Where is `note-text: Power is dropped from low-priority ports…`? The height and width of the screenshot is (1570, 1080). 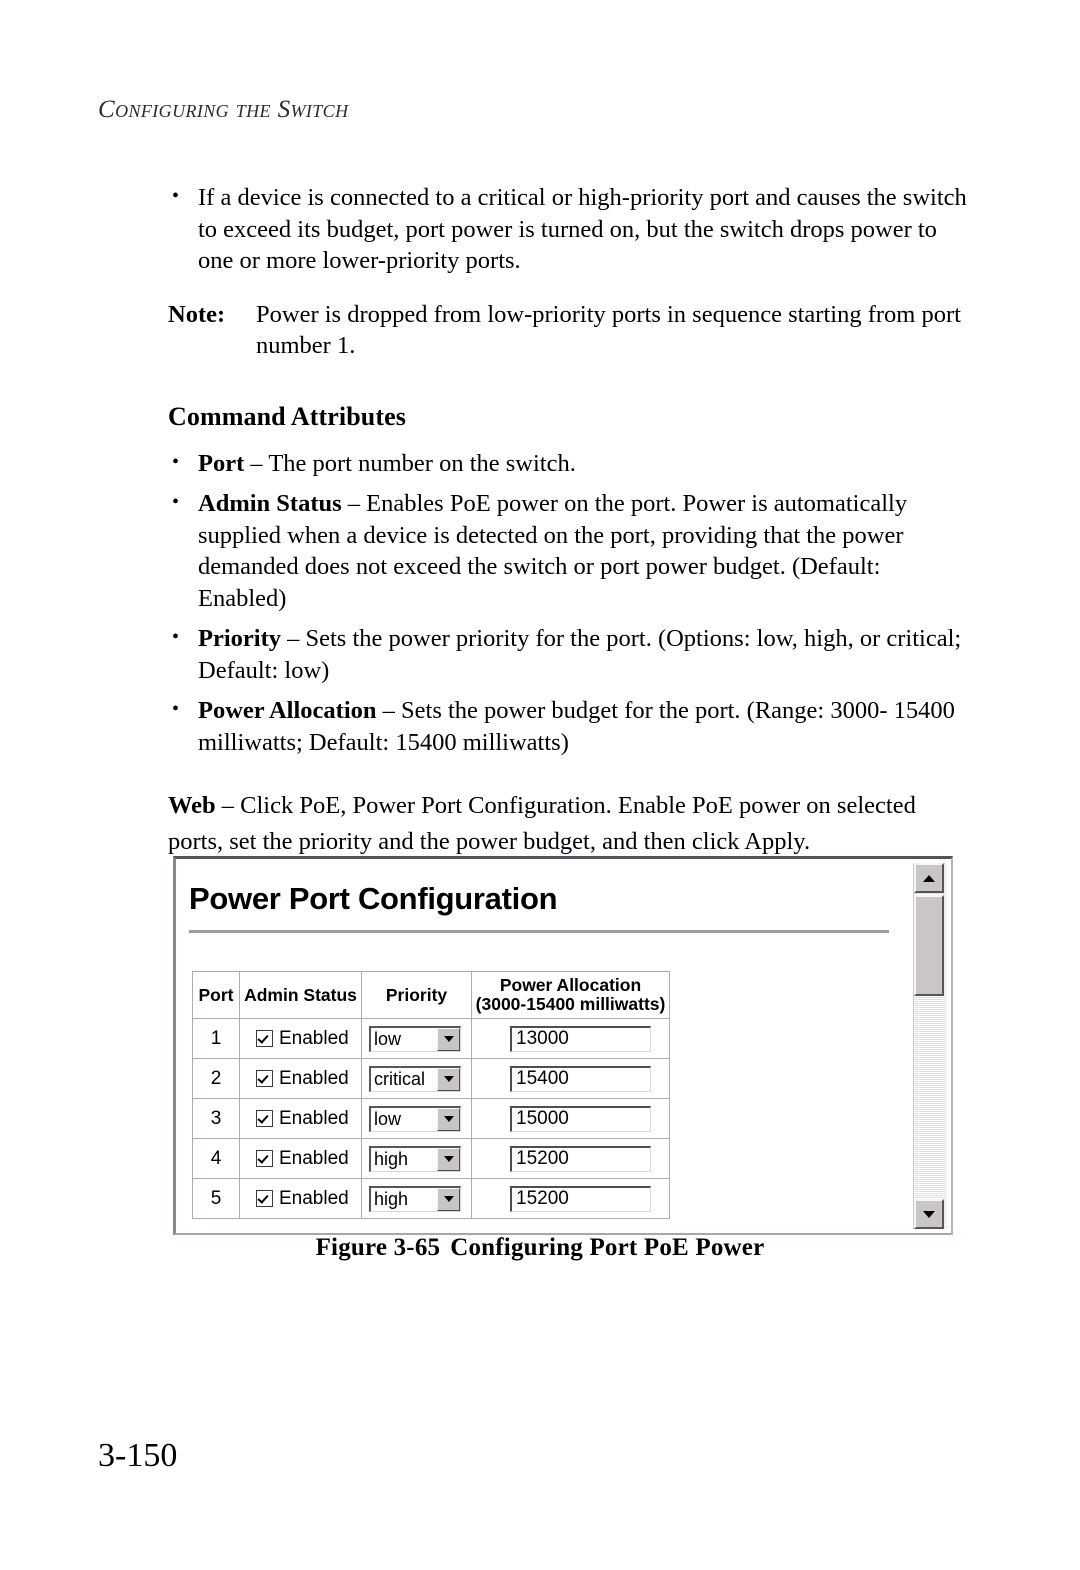
note-text: Power is dropped from low-priority ports… is located at coordinates (608, 330).